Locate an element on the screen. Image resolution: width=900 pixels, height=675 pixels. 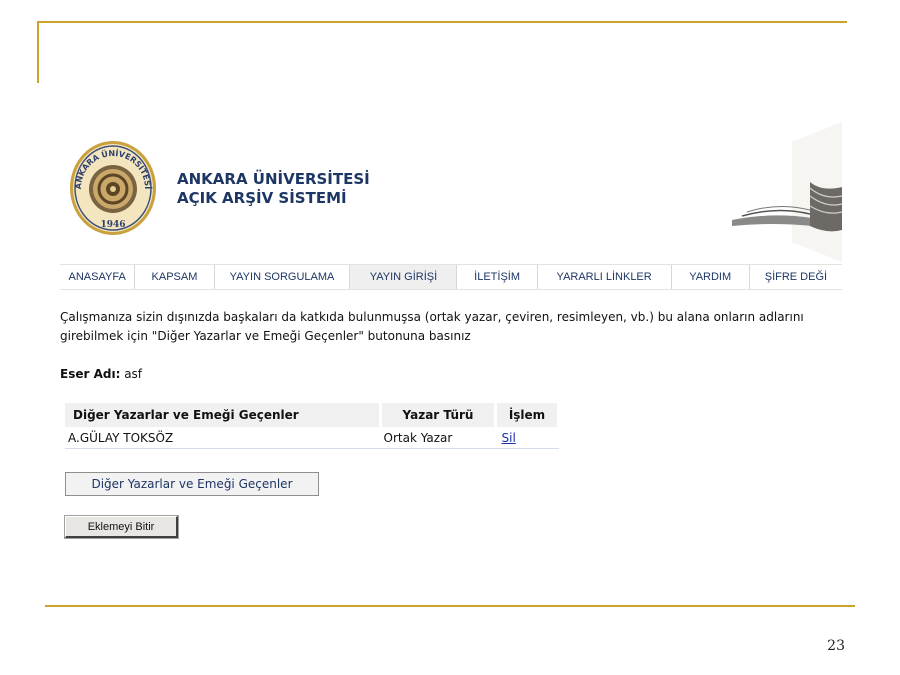
nav-item-yararli-linkler: YARARLI LİNKLER is located at coordinates (605, 277).